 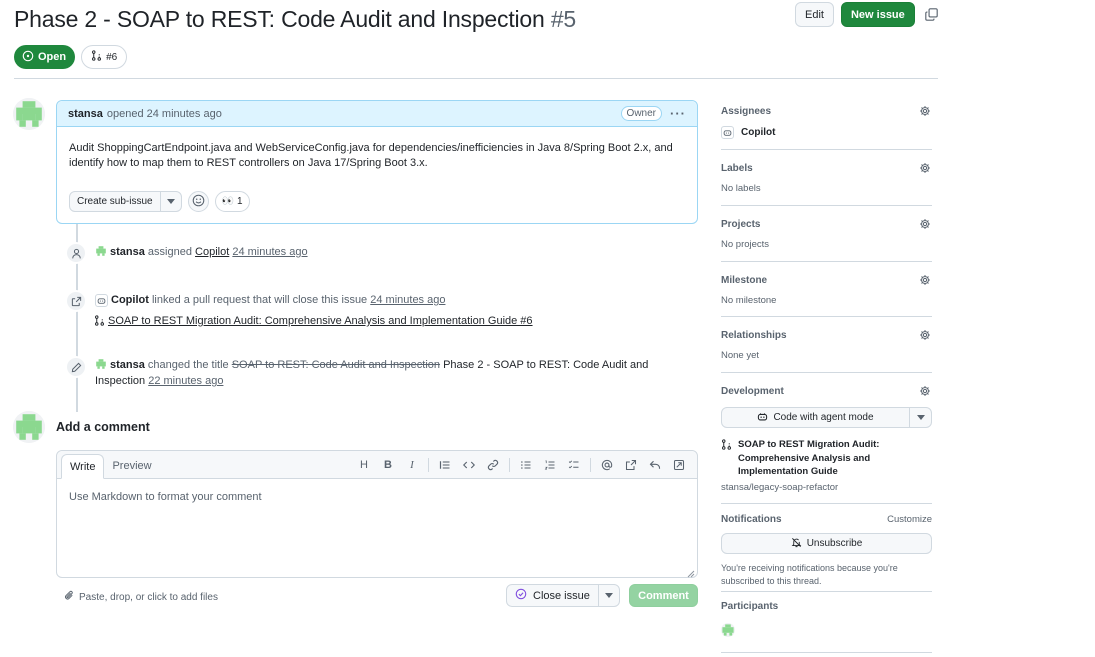 I want to click on unordered-list-icon, so click(x=526, y=465).